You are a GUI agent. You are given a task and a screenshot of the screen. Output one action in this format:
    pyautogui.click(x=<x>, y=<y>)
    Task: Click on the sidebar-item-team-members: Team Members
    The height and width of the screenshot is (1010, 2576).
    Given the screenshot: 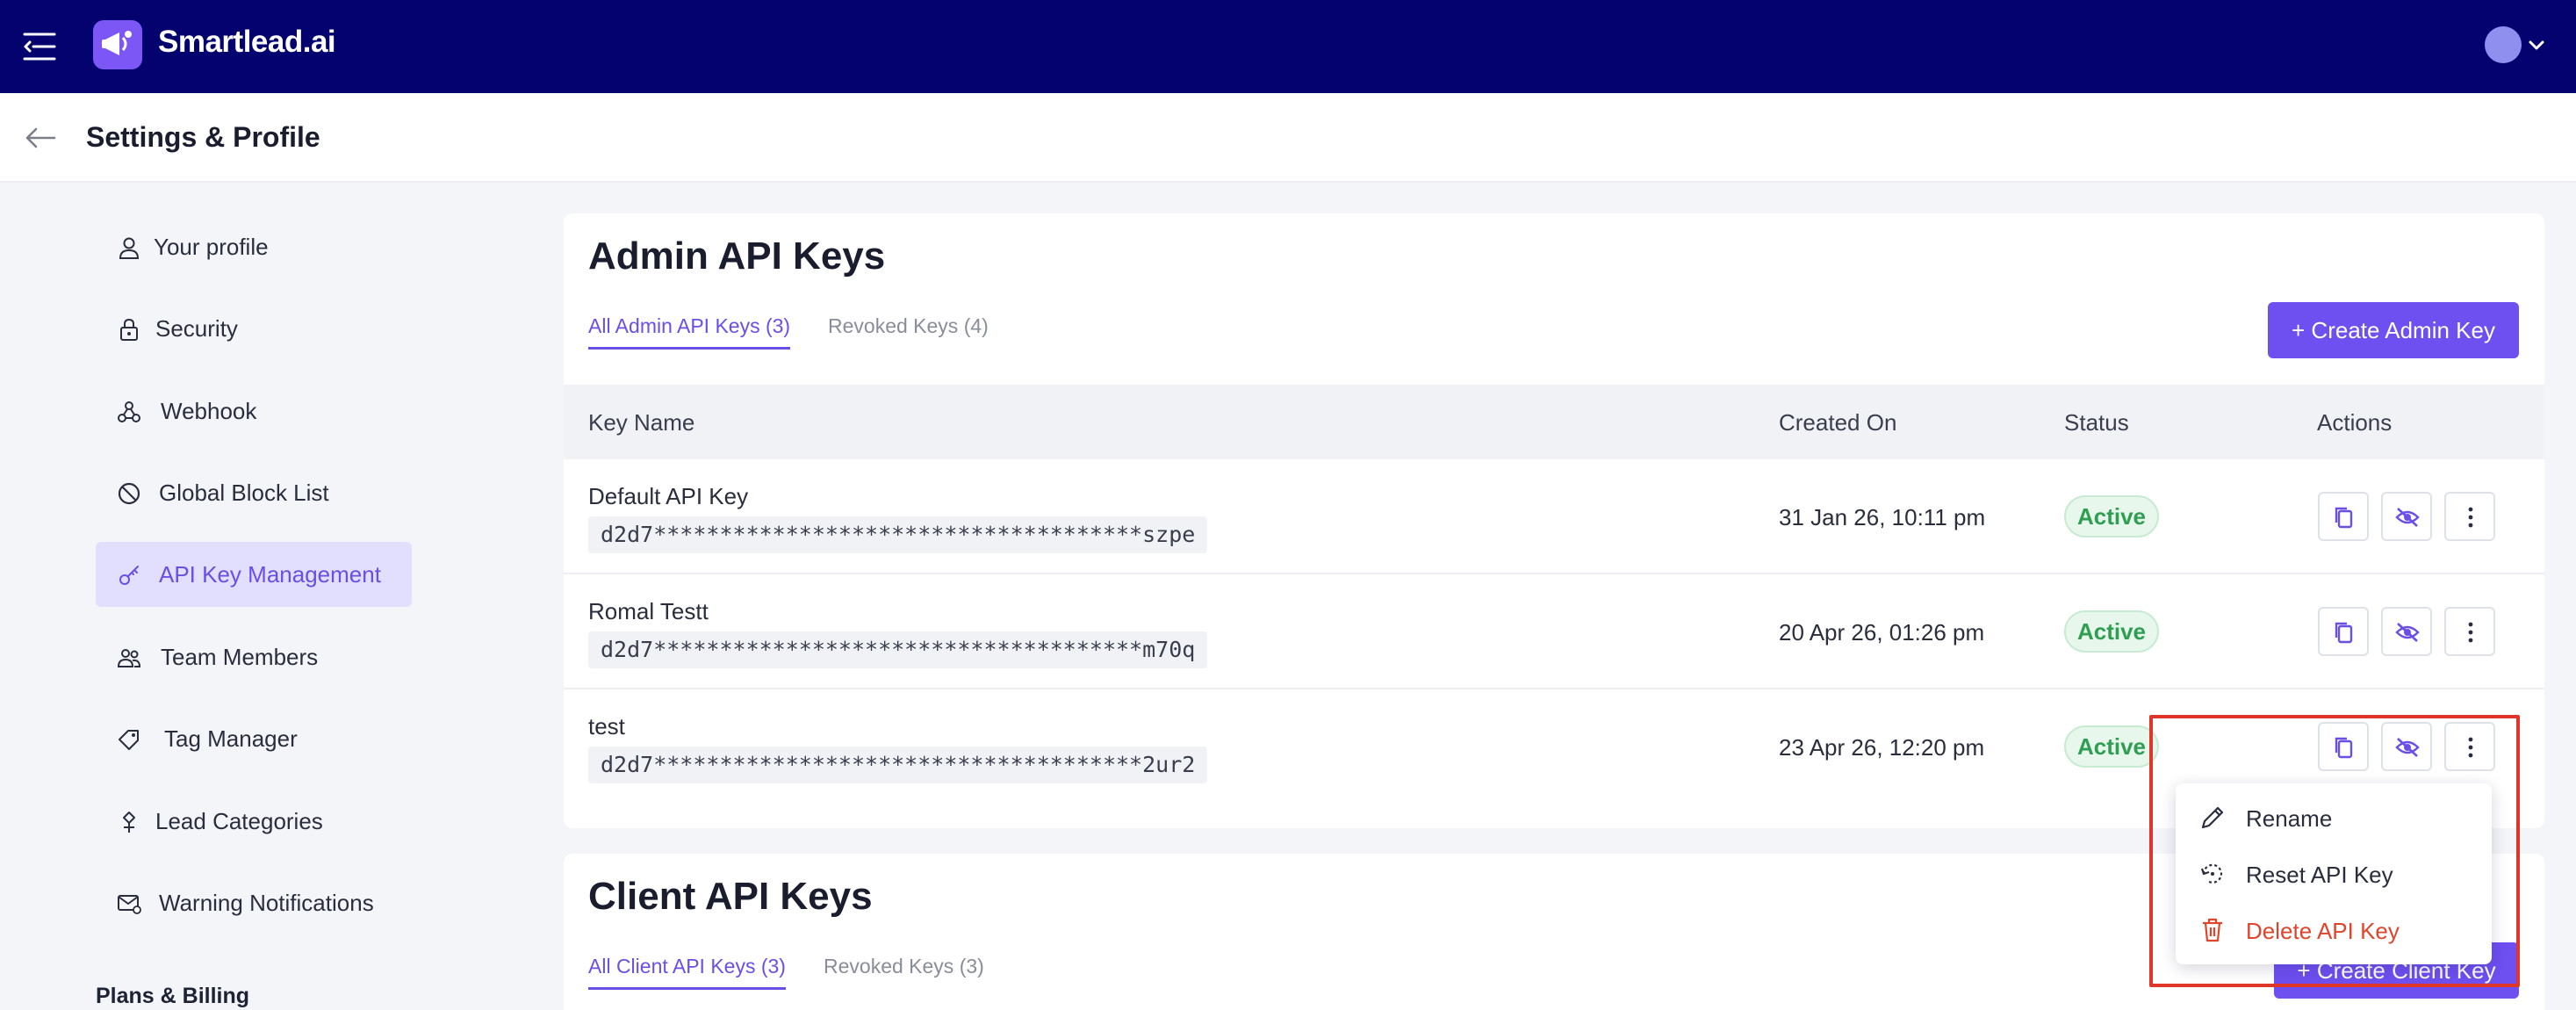 What is the action you would take?
    pyautogui.click(x=254, y=656)
    